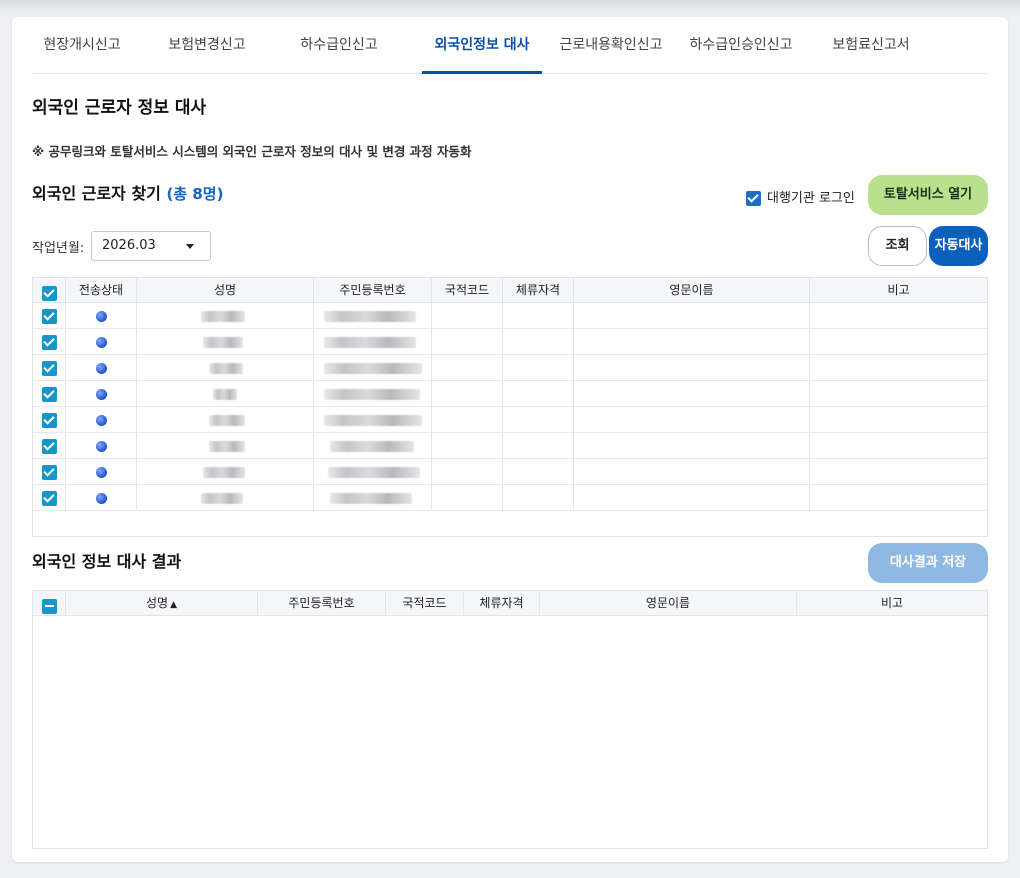 Image resolution: width=1020 pixels, height=878 pixels. I want to click on result-grid-header: 성명 ▲ 주민등록번호 국적코드 체류자격 영문이름 비고, so click(510, 603).